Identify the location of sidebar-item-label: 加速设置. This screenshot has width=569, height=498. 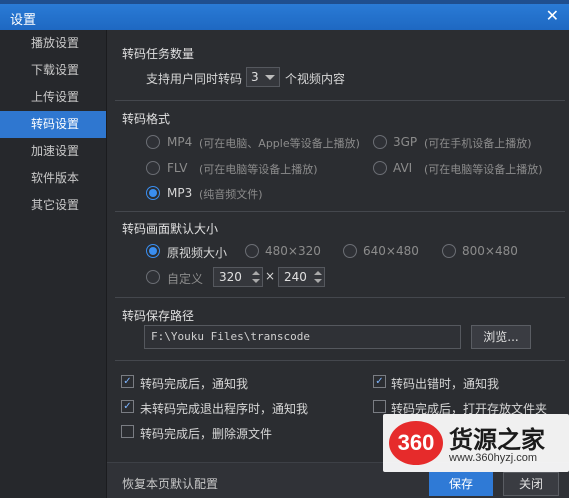
(55, 151).